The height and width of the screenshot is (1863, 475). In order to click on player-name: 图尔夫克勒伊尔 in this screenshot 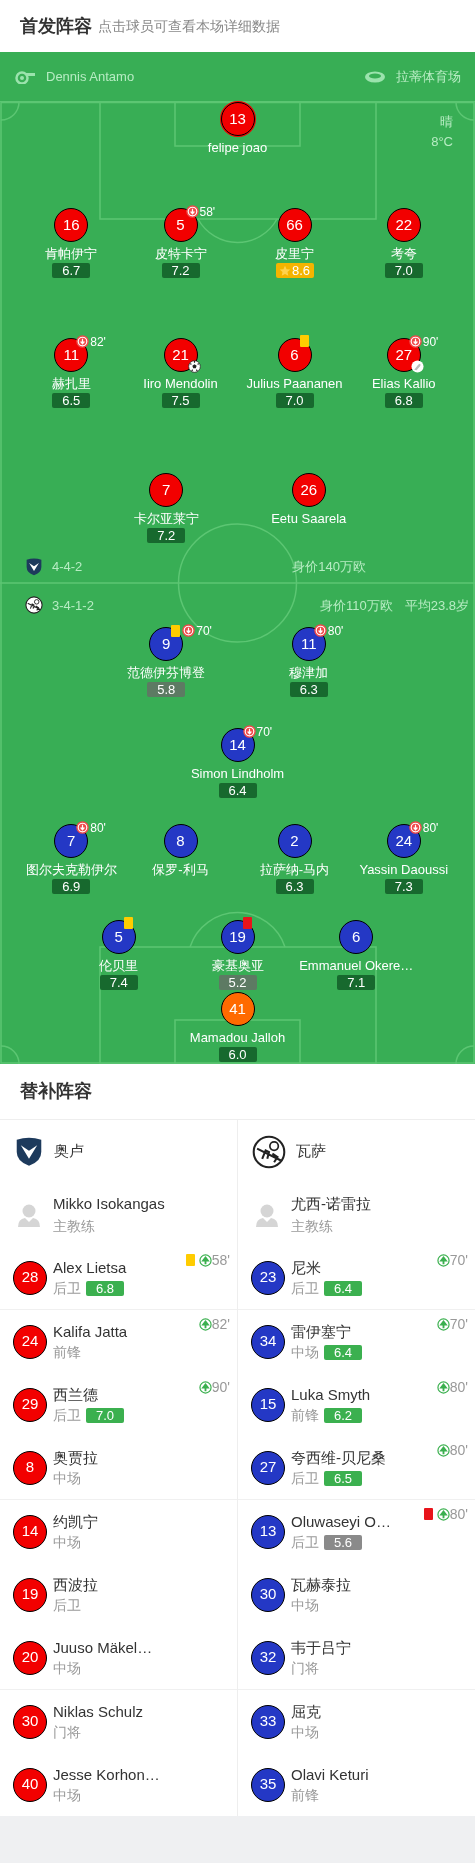, I will do `click(71, 870)`.